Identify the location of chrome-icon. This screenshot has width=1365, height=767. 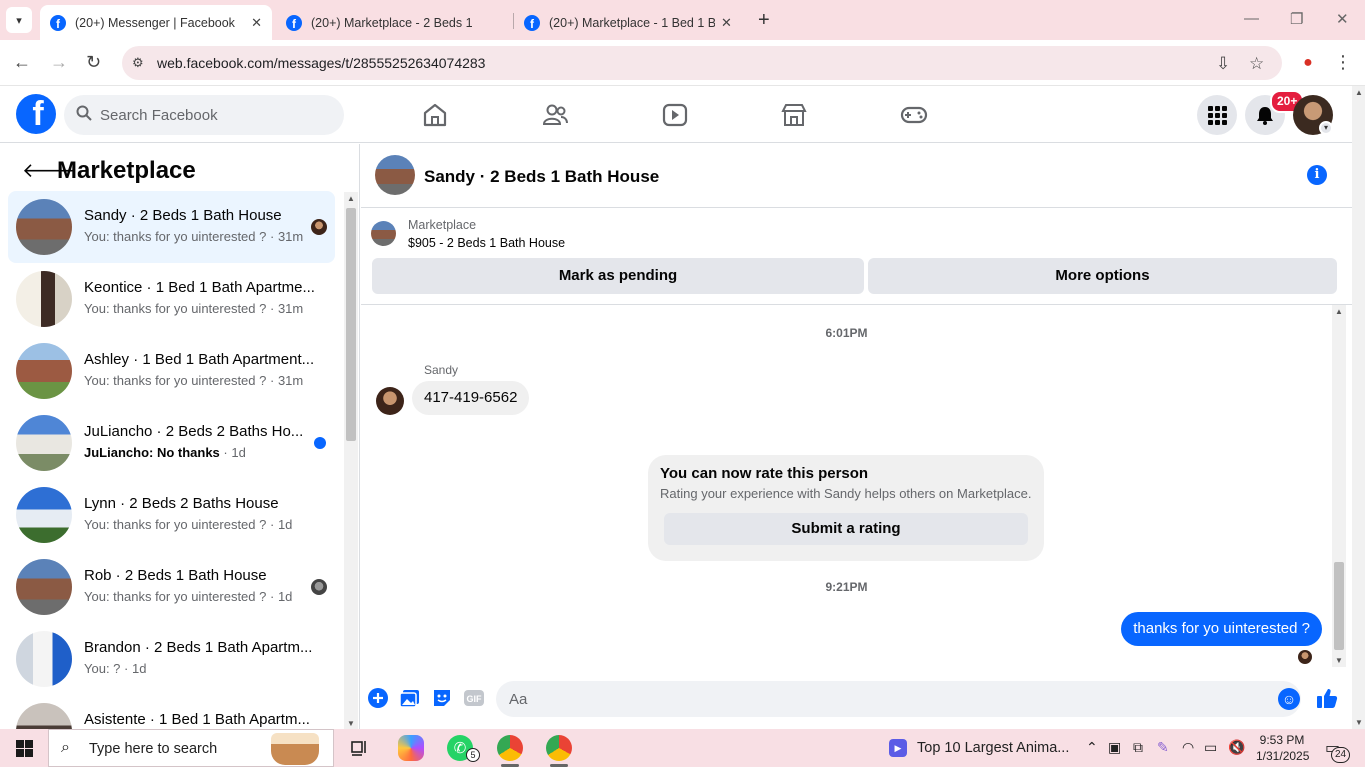
(510, 748).